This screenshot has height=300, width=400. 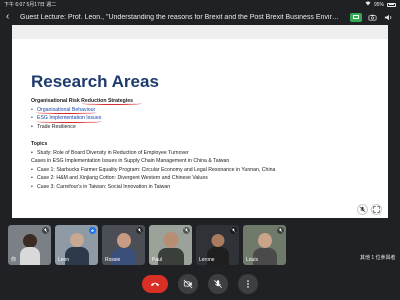 I want to click on slide-gap, so click(x=206, y=135).